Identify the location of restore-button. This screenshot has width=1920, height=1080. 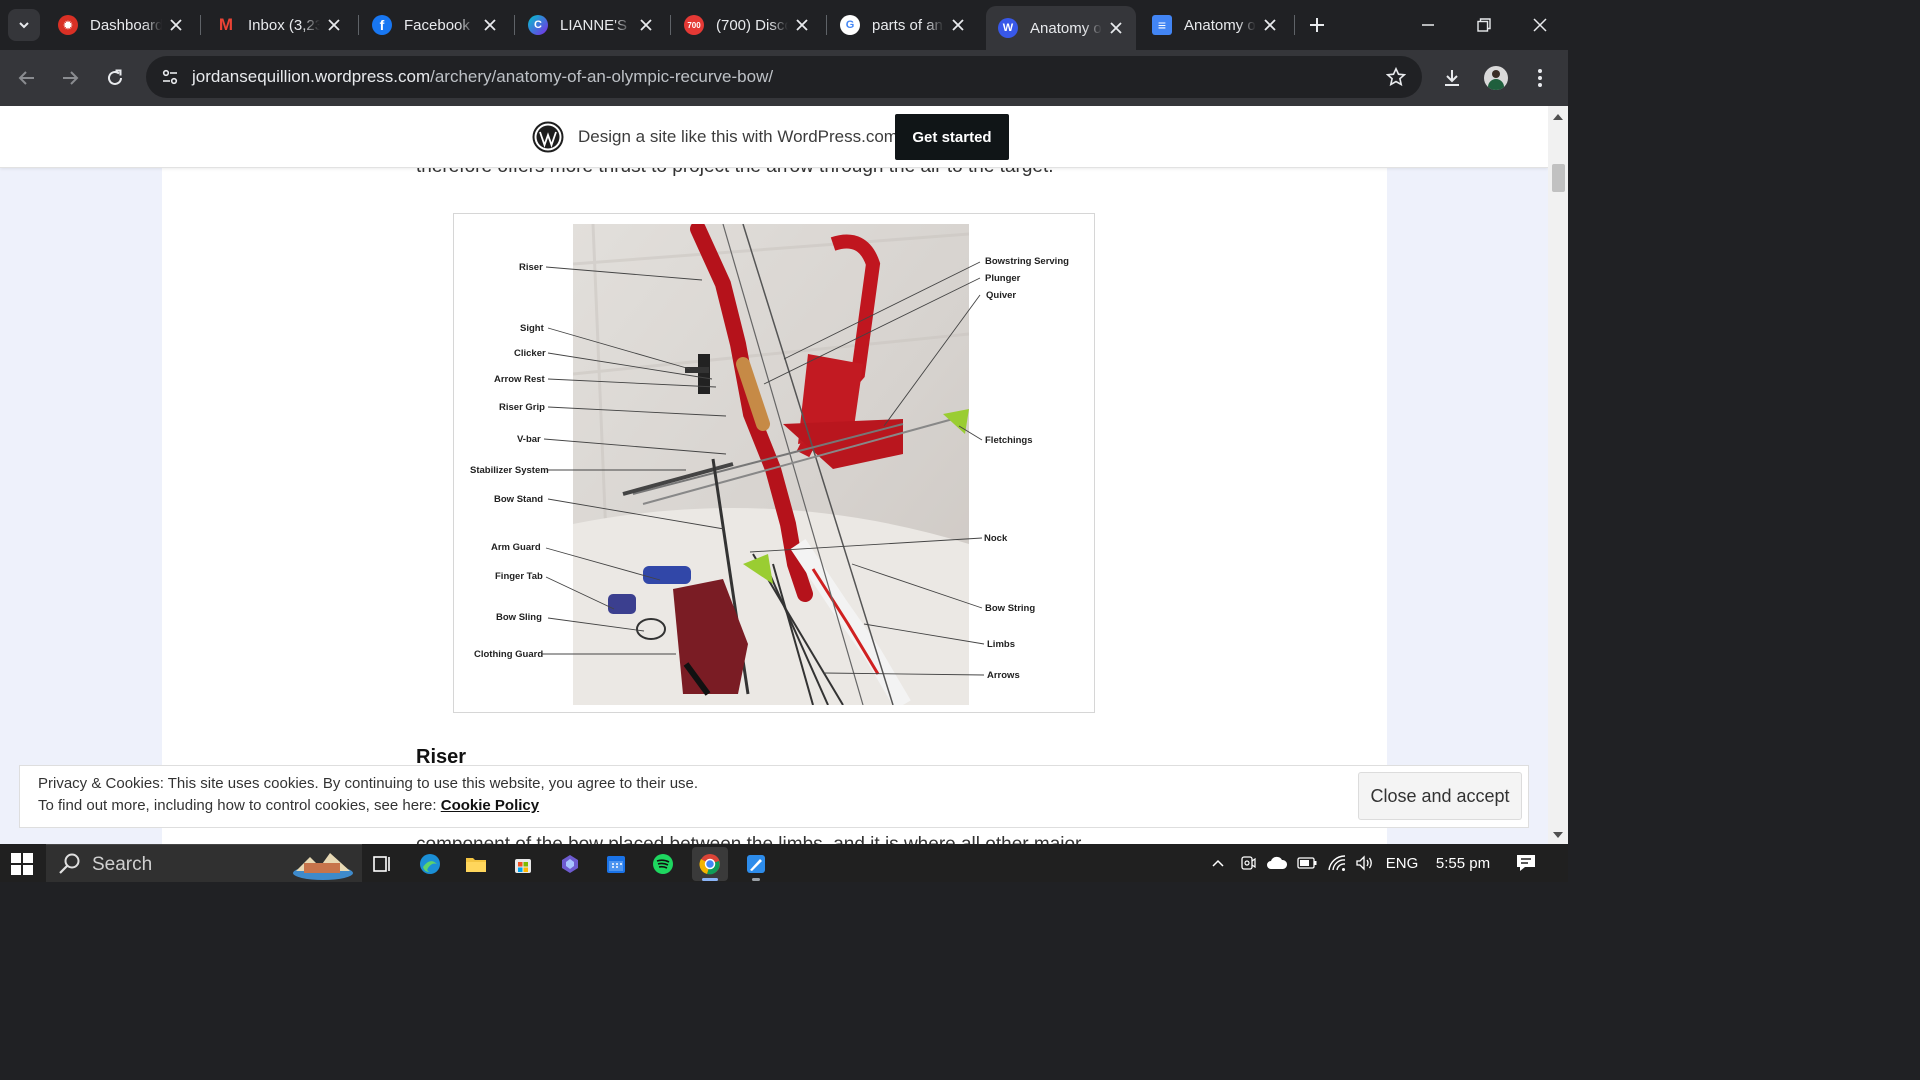
(1484, 25).